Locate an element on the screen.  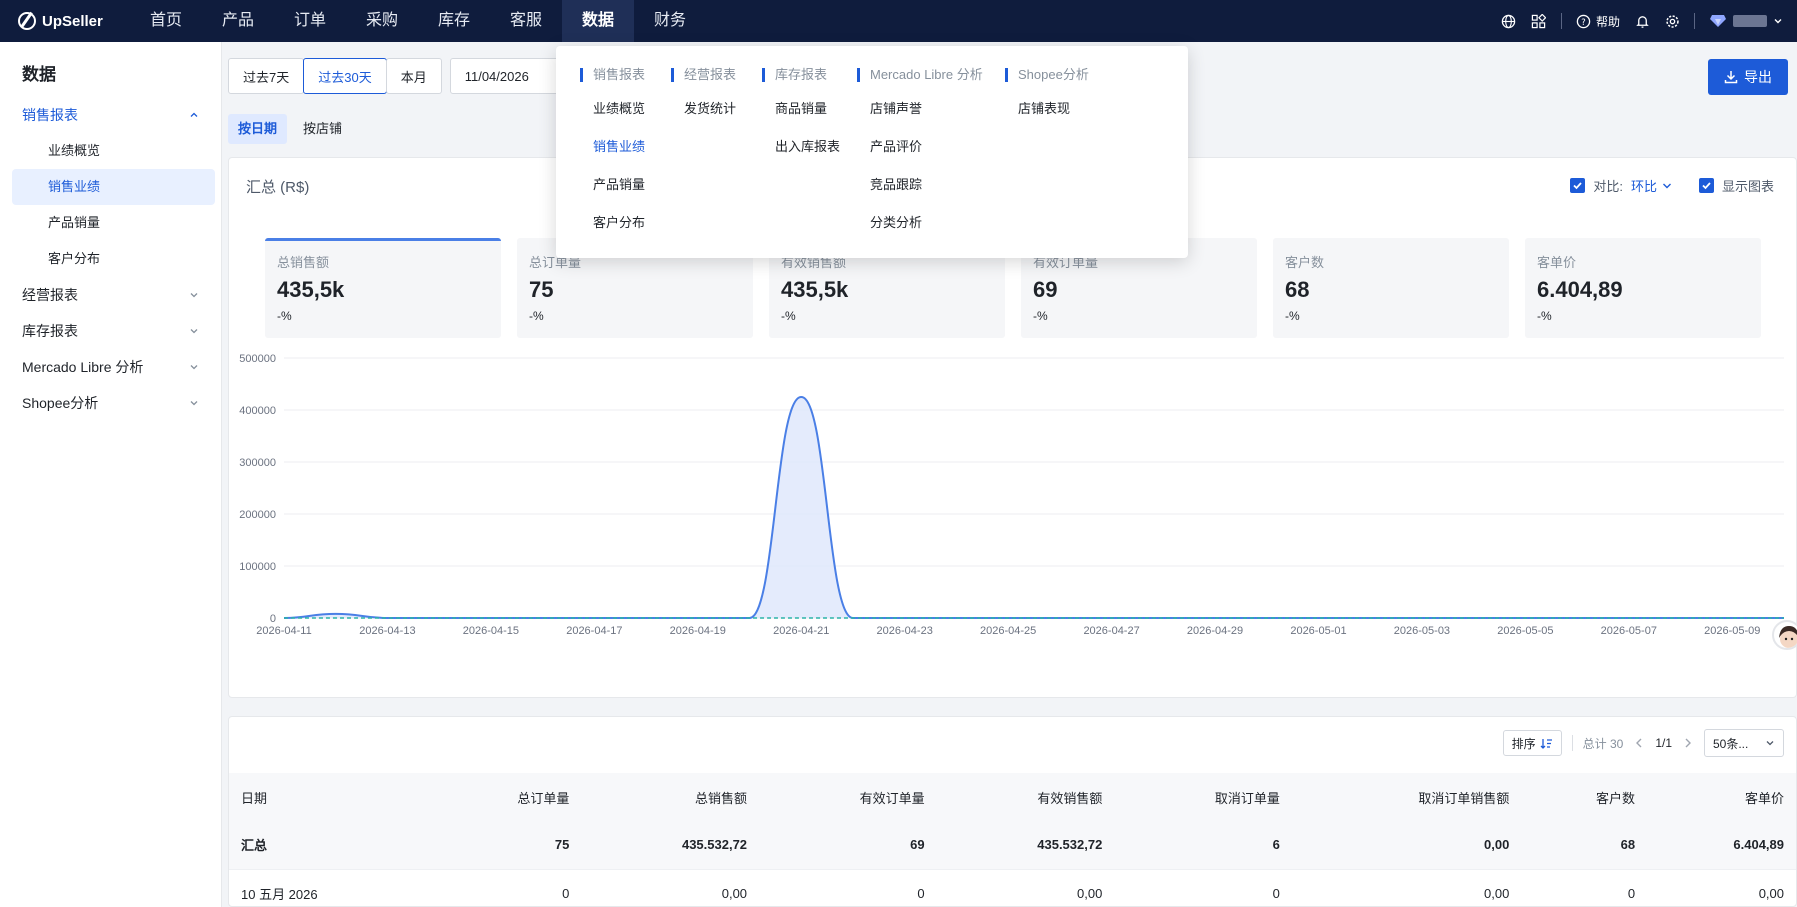
menu-item: 销售业绩 is located at coordinates (612, 159).